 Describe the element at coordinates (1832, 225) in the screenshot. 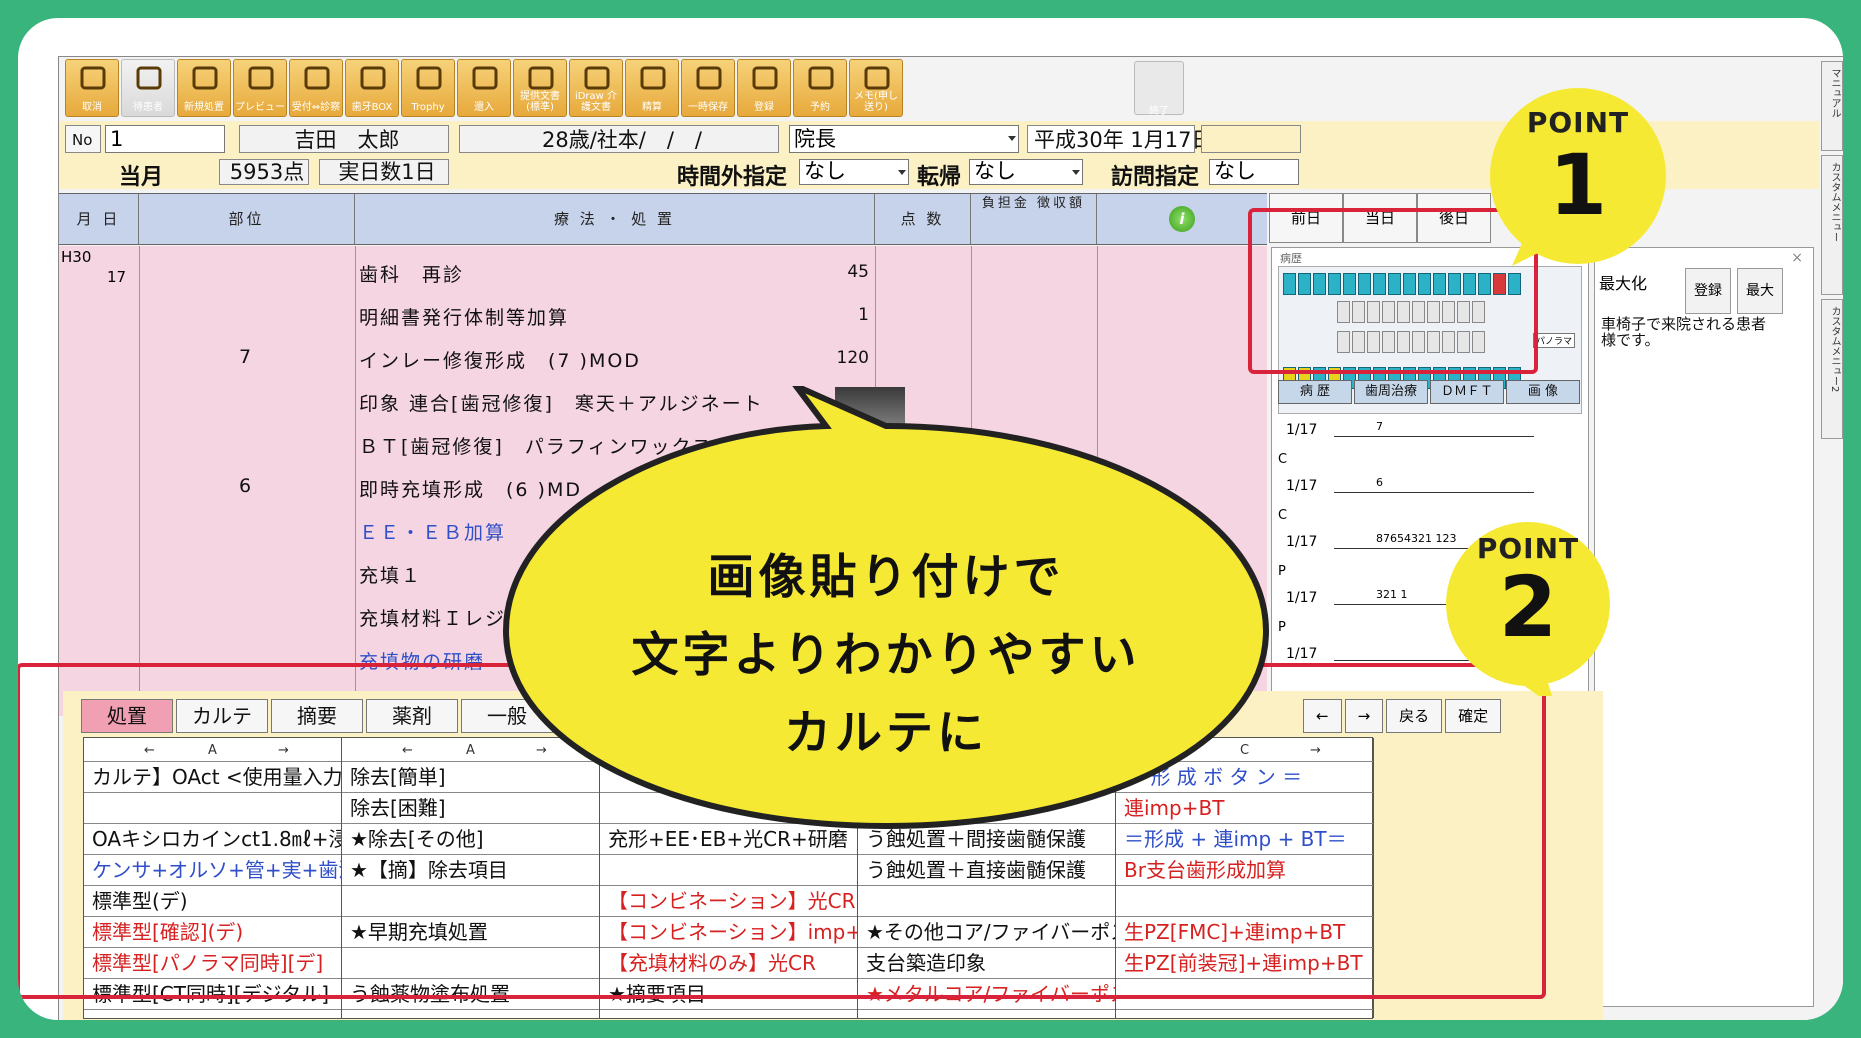

I see `side-tab-custom-menu: カスタムメニュー` at that location.